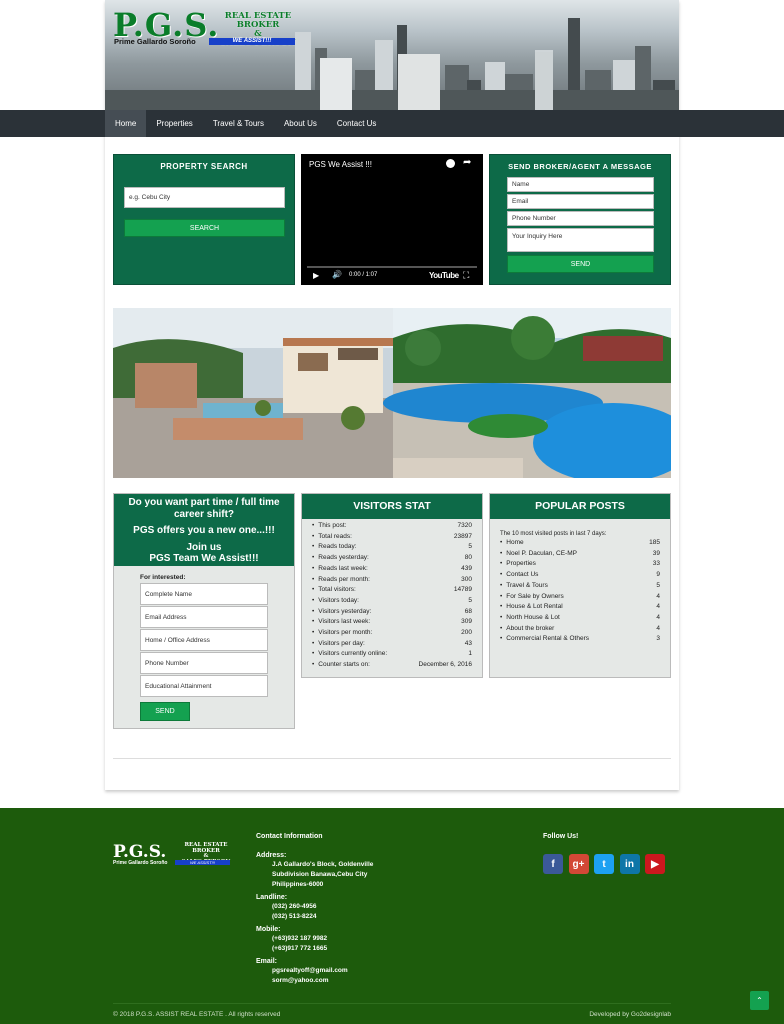 The width and height of the screenshot is (784, 1024). What do you see at coordinates (140, 863) in the screenshot?
I see `footer-logo-subtitle: Prime Gallardo Soroño` at bounding box center [140, 863].